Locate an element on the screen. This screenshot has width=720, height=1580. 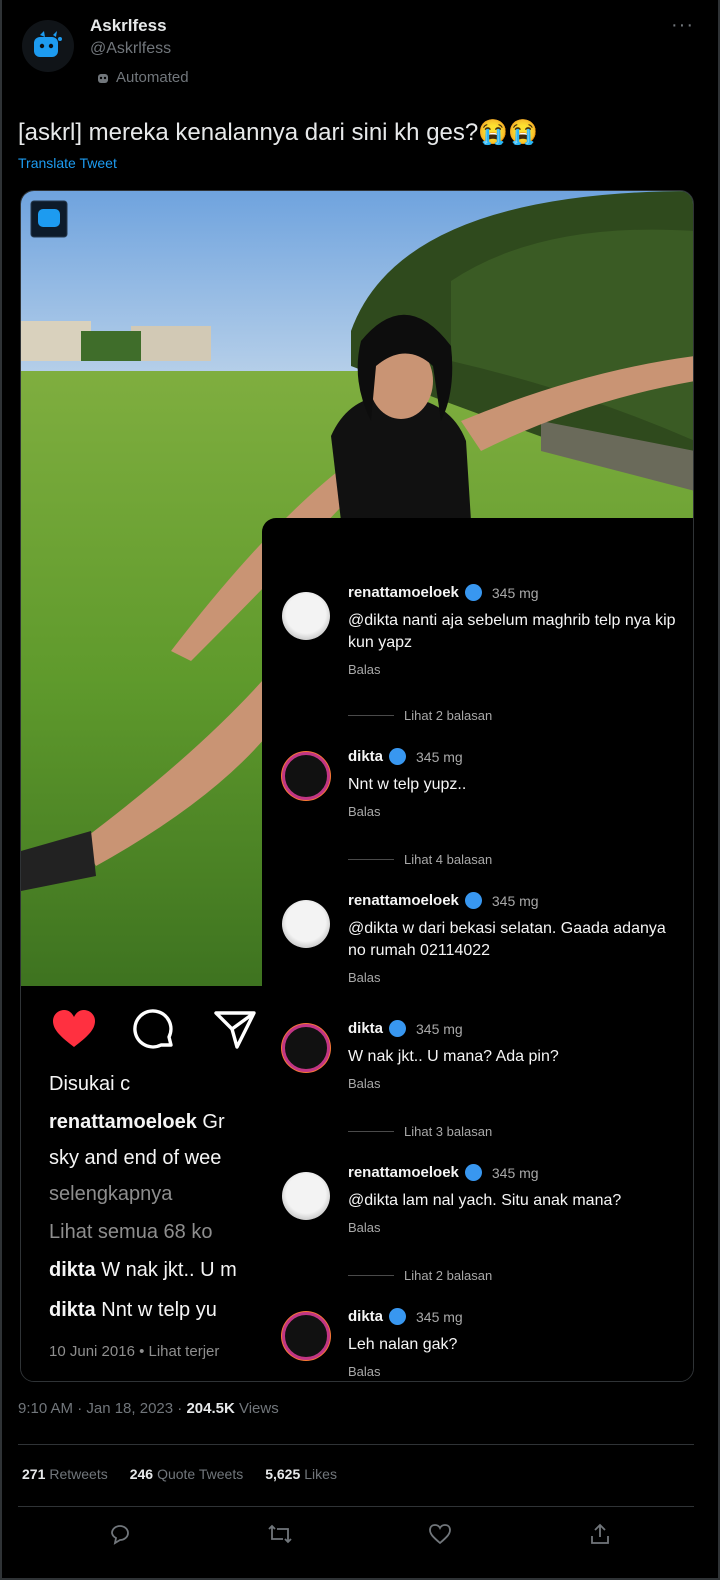
view-all-comments-link: Lihat semua 68 ko is located at coordinates (158, 1232).